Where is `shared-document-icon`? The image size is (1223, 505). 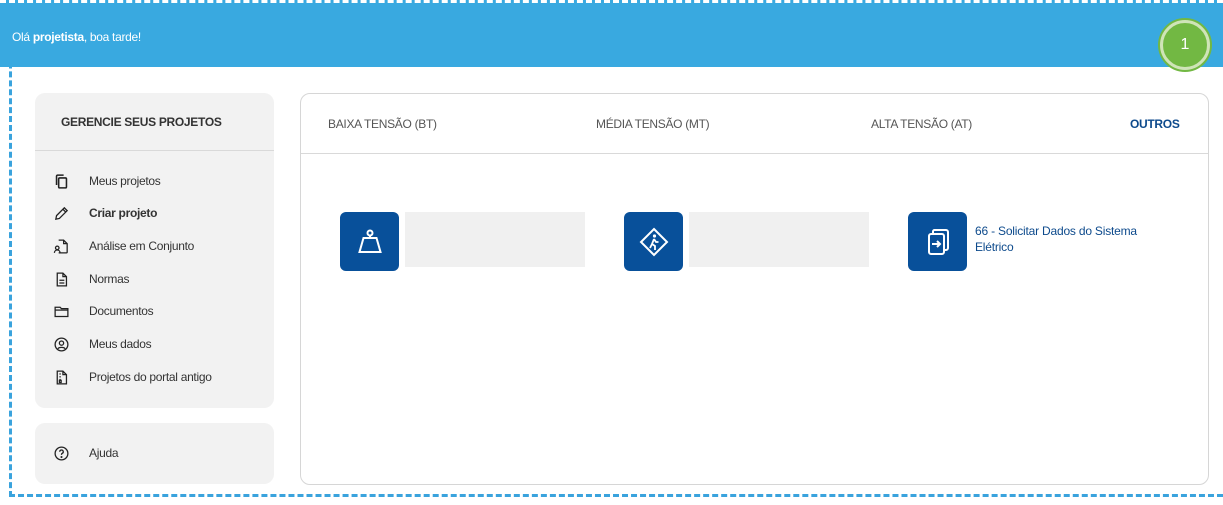
shared-document-icon is located at coordinates (60, 246).